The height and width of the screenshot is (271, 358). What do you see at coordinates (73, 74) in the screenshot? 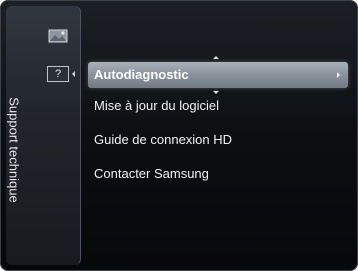
I see `active-category-pointer-icon` at bounding box center [73, 74].